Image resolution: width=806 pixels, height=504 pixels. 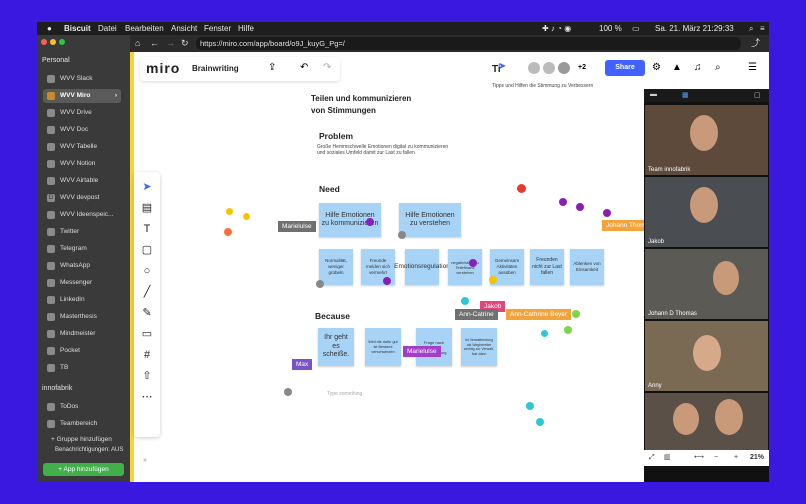 I want to click on video-tile: Team innofabrik, so click(x=706, y=140).